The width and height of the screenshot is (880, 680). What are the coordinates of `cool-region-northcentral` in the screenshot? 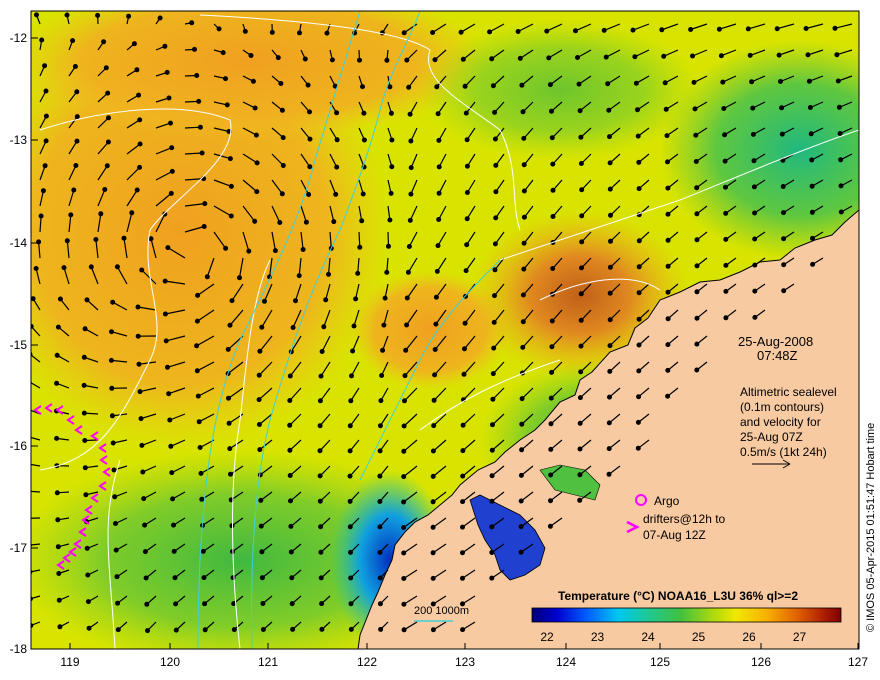 It's located at (560, 90).